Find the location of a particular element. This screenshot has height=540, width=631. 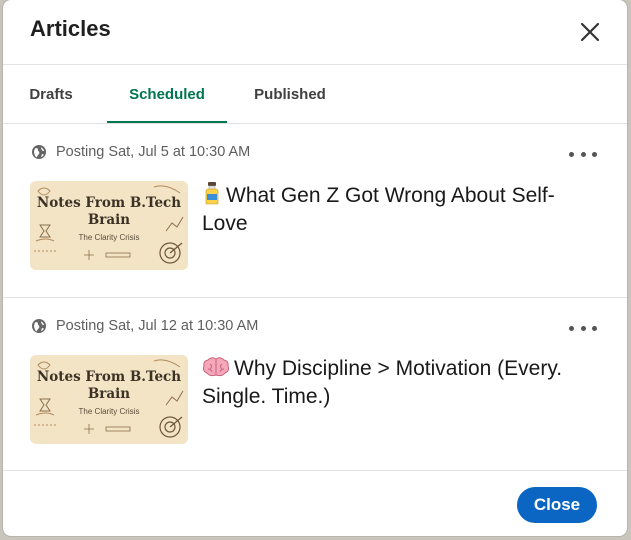

bottle-icon is located at coordinates (212, 193).